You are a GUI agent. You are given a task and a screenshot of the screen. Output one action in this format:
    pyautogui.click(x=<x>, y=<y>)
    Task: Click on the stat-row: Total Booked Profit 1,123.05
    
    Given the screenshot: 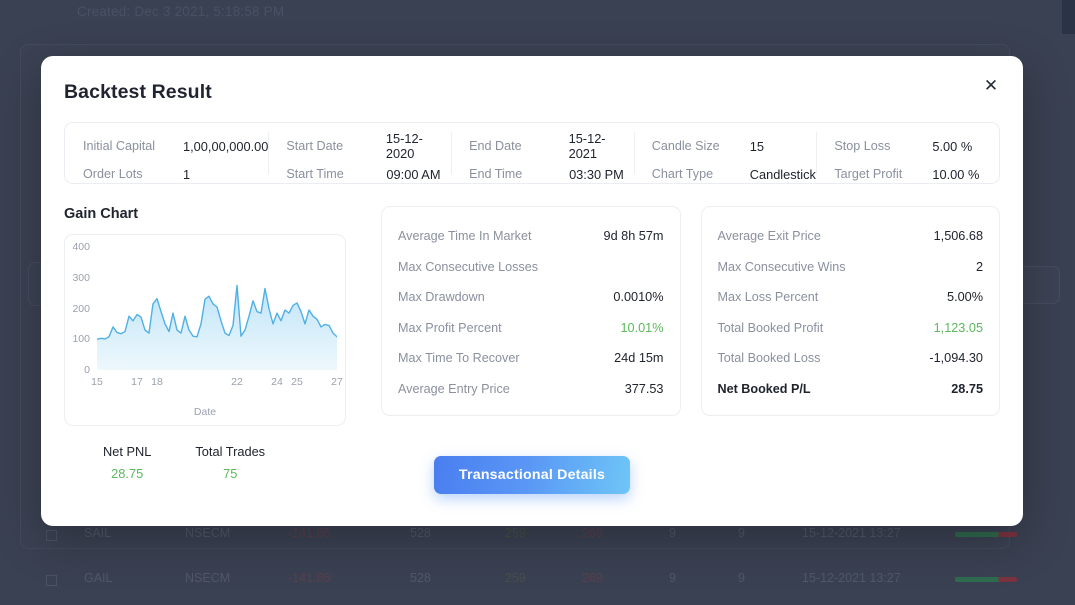 What is the action you would take?
    pyautogui.click(x=851, y=328)
    